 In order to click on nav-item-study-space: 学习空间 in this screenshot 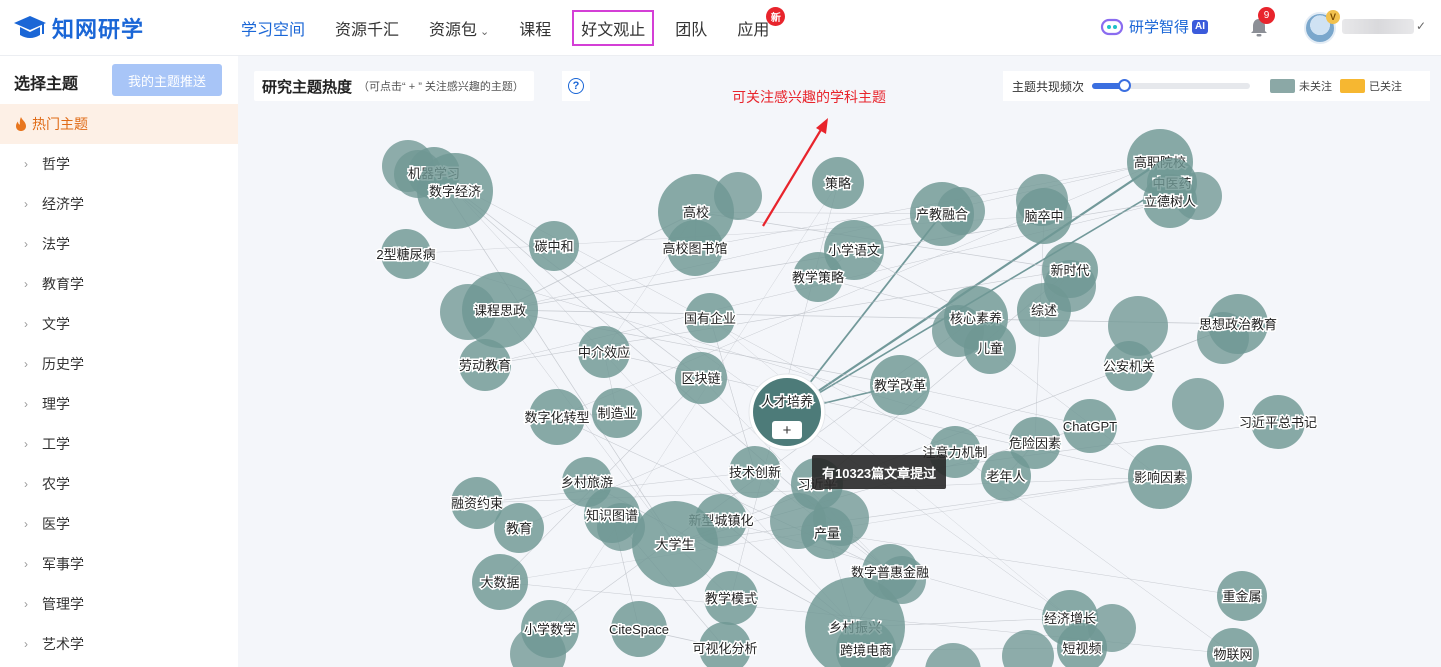, I will do `click(273, 28)`.